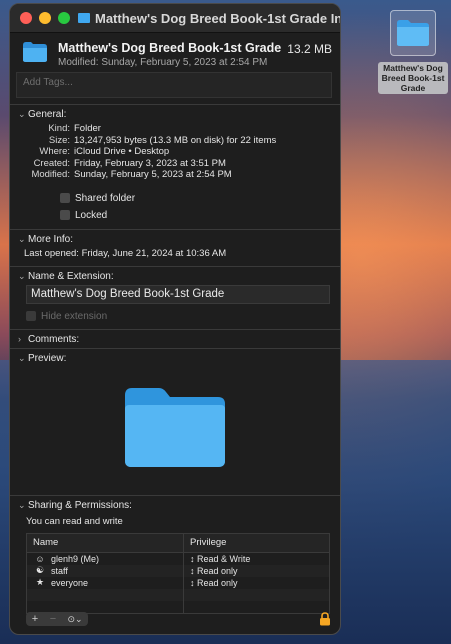  What do you see at coordinates (175, 505) in the screenshot?
I see `section-sharing: ⌄ Sharing & Permissions:` at bounding box center [175, 505].